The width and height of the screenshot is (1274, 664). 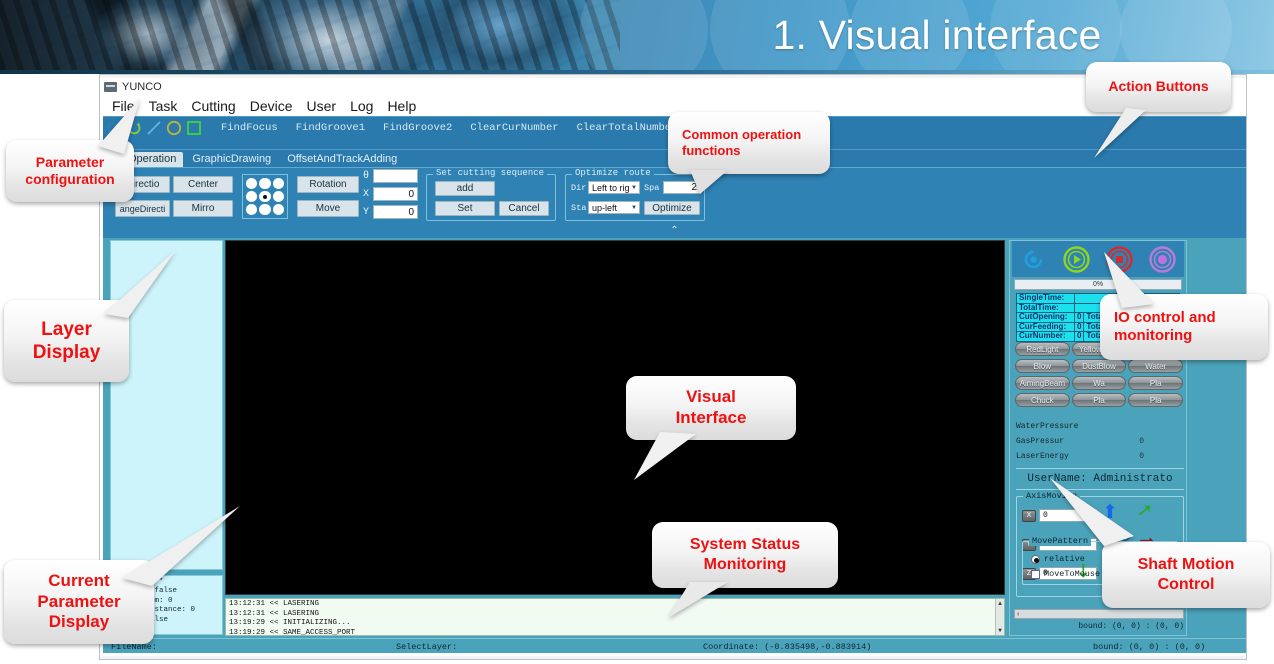 What do you see at coordinates (1079, 336) in the screenshot?
I see `curnumber-value: 0` at bounding box center [1079, 336].